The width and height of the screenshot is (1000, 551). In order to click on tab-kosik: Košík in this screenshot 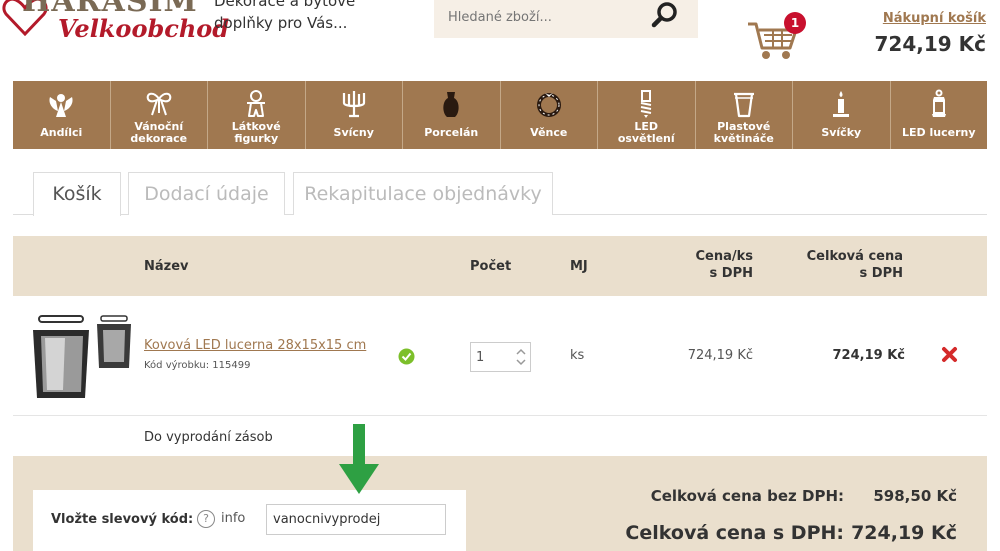, I will do `click(77, 194)`.